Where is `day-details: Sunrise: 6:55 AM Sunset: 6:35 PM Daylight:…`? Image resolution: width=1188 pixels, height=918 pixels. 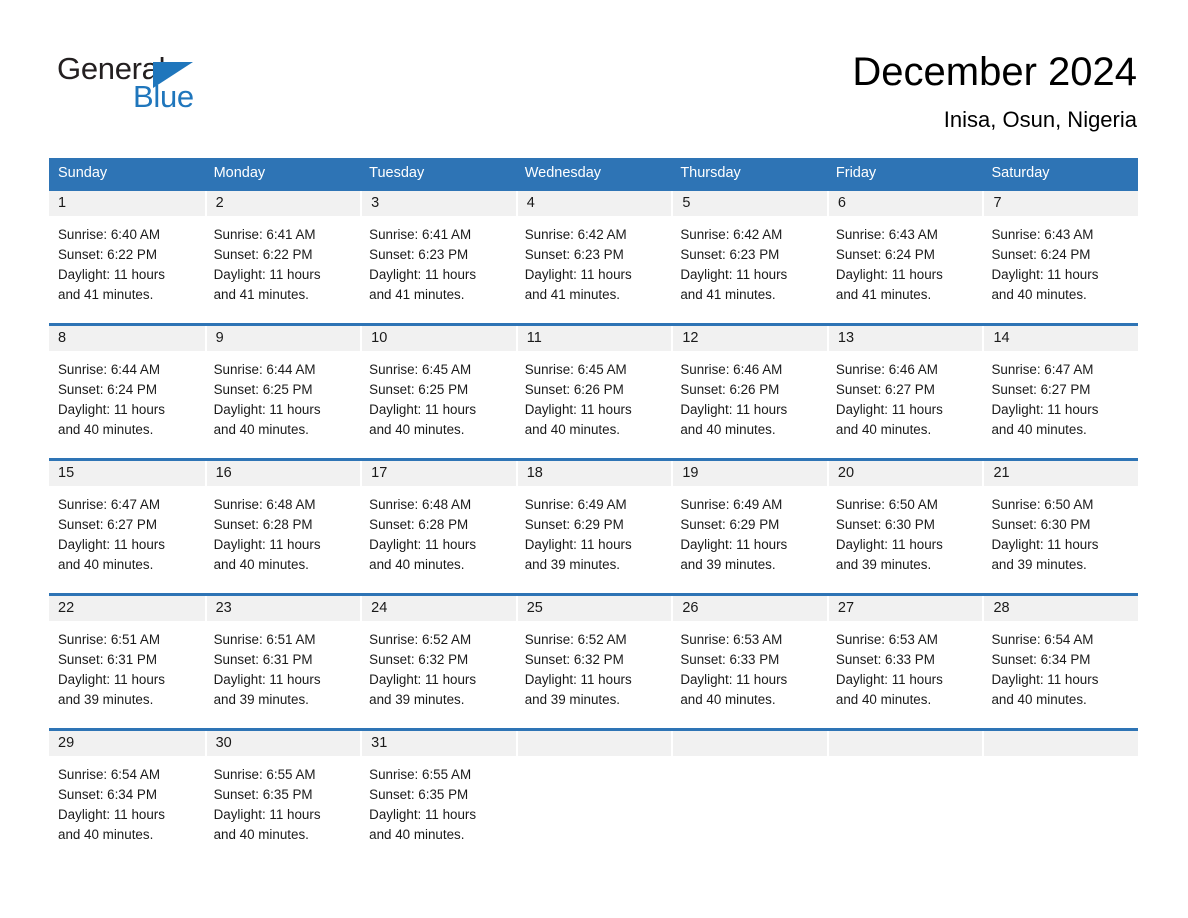
day-details: Sunrise: 6:55 AM Sunset: 6:35 PM Daylight:… is located at coordinates (438, 800).